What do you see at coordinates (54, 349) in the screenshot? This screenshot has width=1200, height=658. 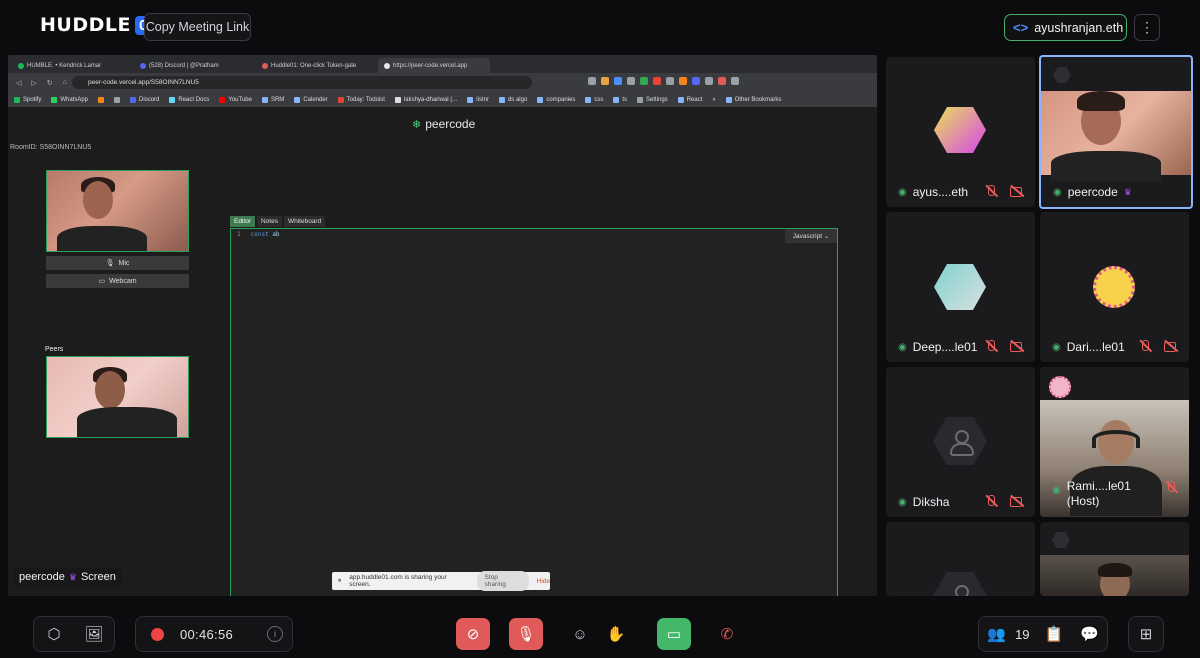 I see `peers-heading: Peers` at bounding box center [54, 349].